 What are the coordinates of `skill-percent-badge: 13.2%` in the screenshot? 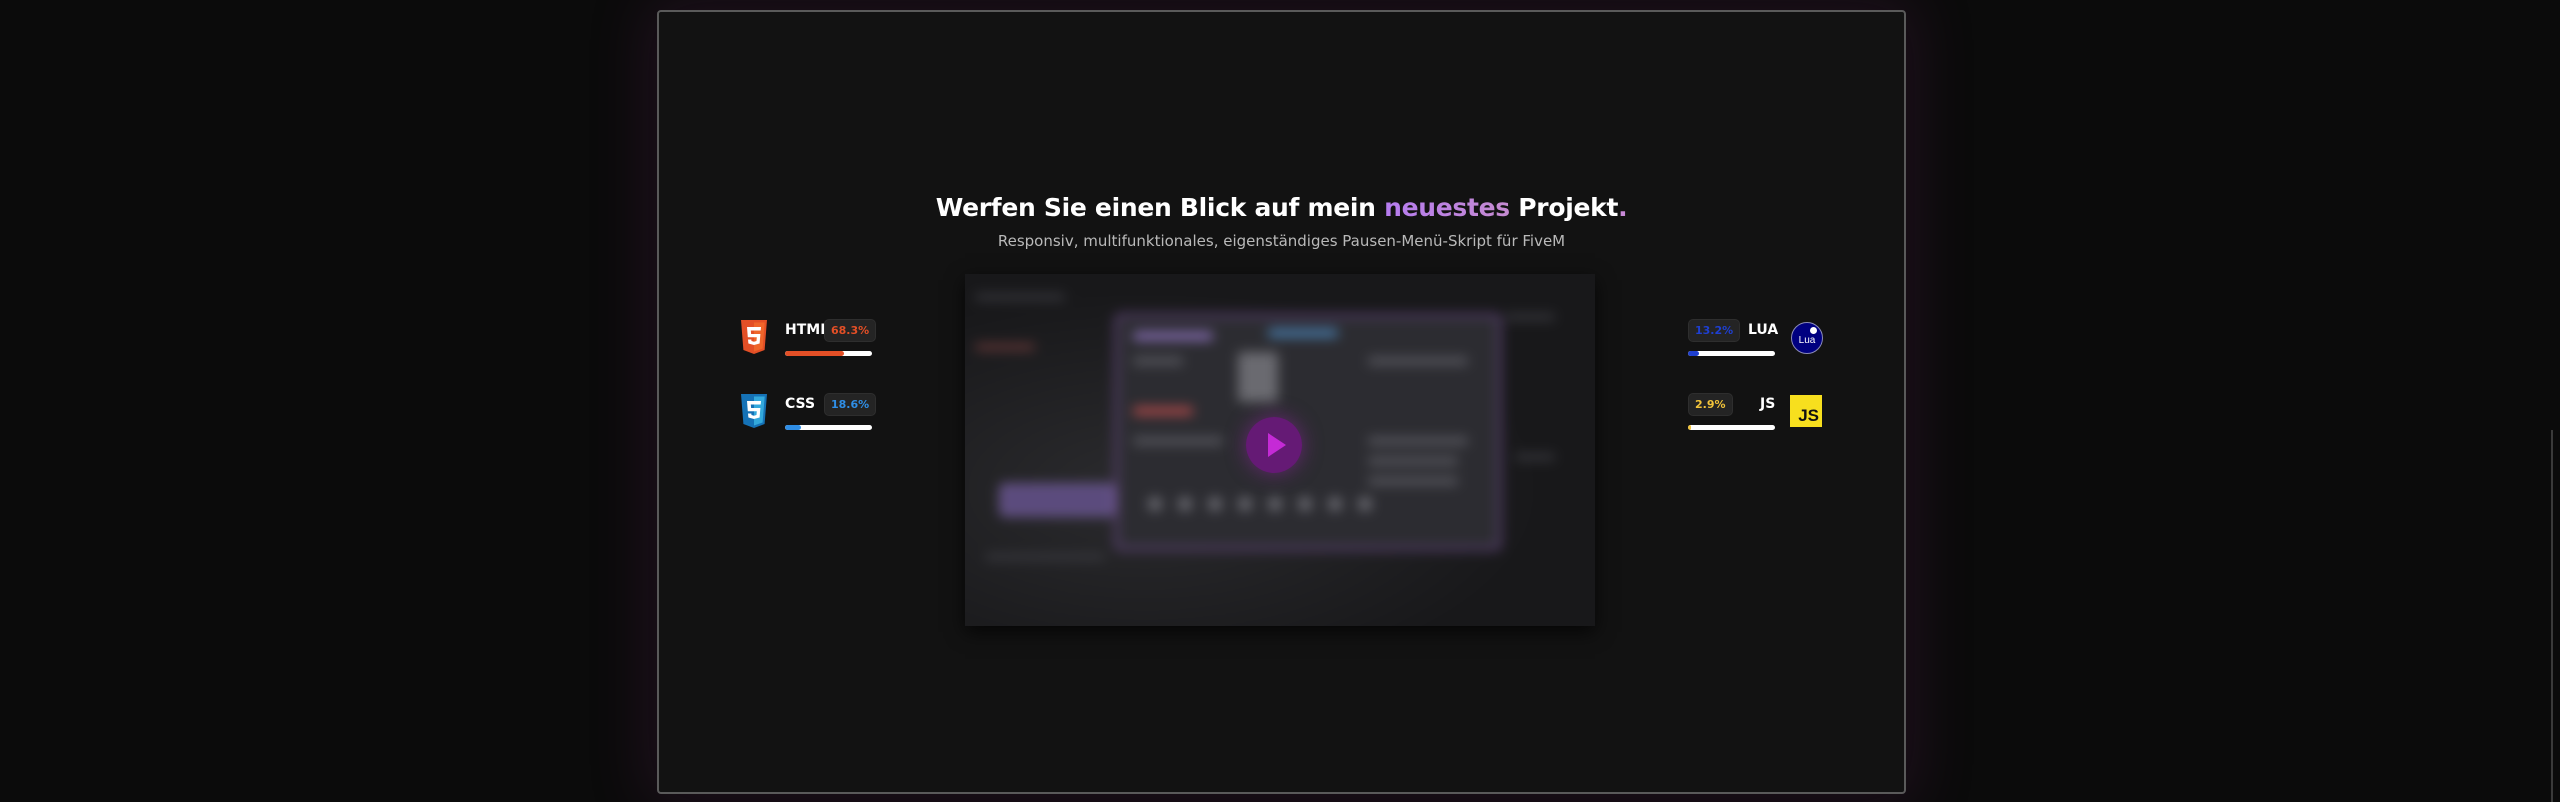 It's located at (1714, 330).